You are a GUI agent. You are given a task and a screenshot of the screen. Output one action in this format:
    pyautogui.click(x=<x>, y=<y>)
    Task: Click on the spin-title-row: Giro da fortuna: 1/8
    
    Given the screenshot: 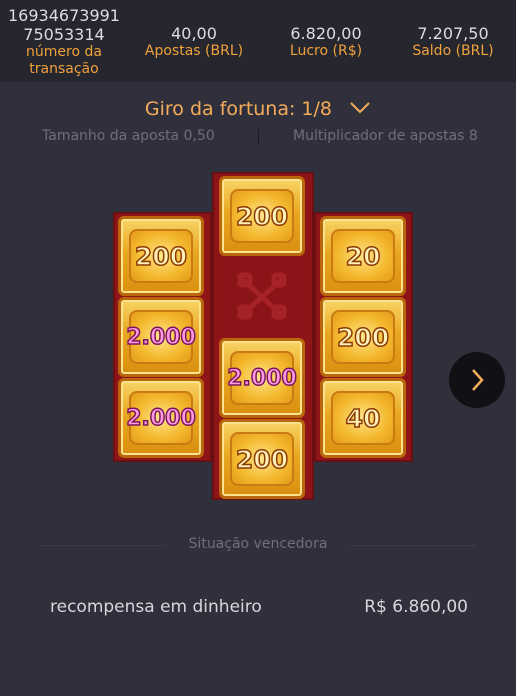 What is the action you would take?
    pyautogui.click(x=258, y=109)
    